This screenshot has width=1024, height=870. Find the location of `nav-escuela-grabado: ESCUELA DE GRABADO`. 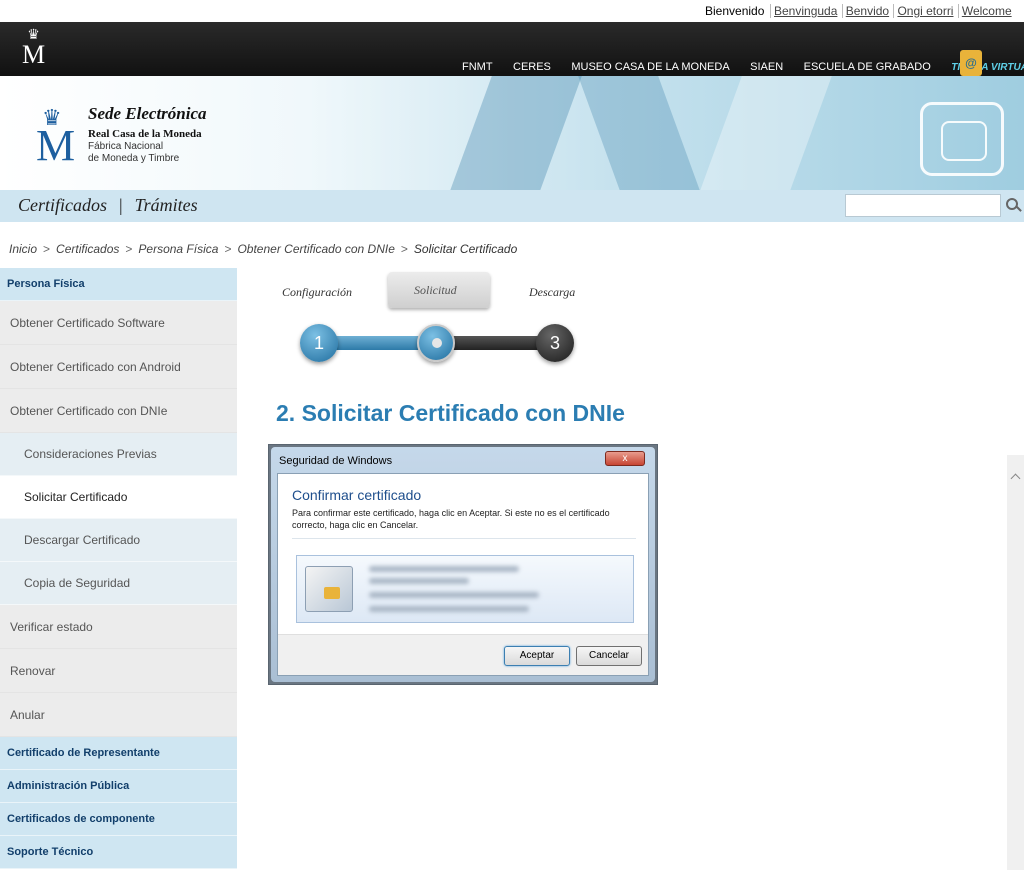

nav-escuela-grabado: ESCUELA DE GRABADO is located at coordinates (867, 67).